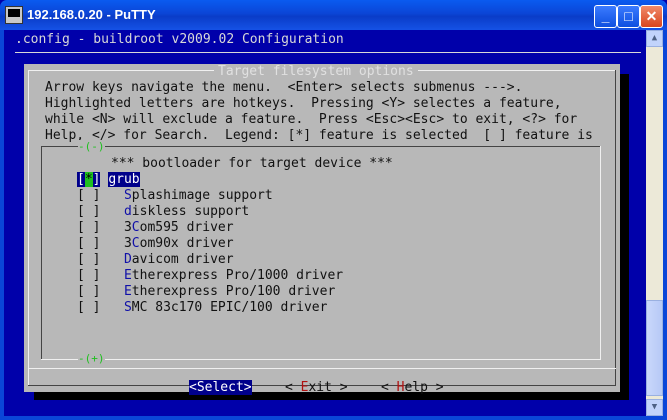 The width and height of the screenshot is (667, 420). I want to click on item-hotkey: d, so click(127, 211).